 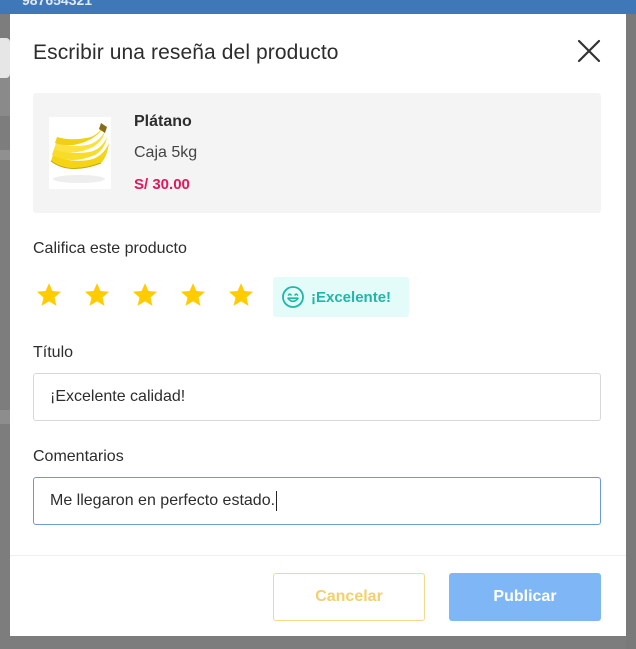 What do you see at coordinates (318, 7) in the screenshot?
I see `background-topbar: 987654321` at bounding box center [318, 7].